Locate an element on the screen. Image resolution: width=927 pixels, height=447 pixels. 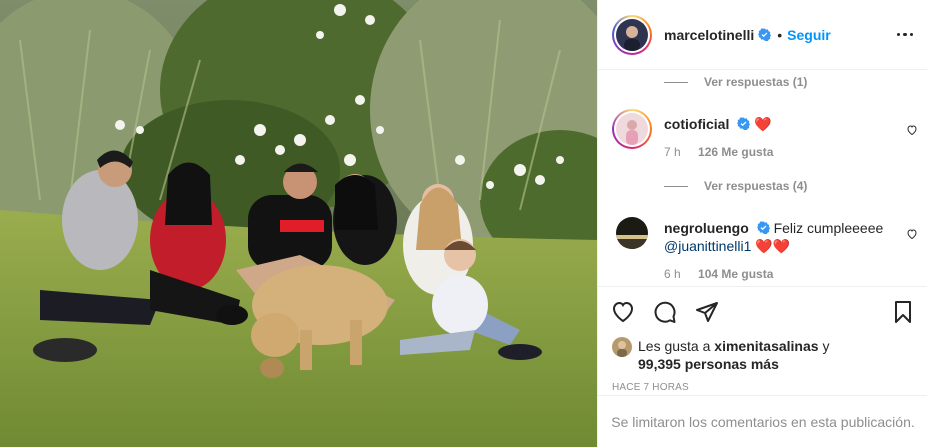
comment-body: cotioficial ❤️ is located at coordinates (784, 124).